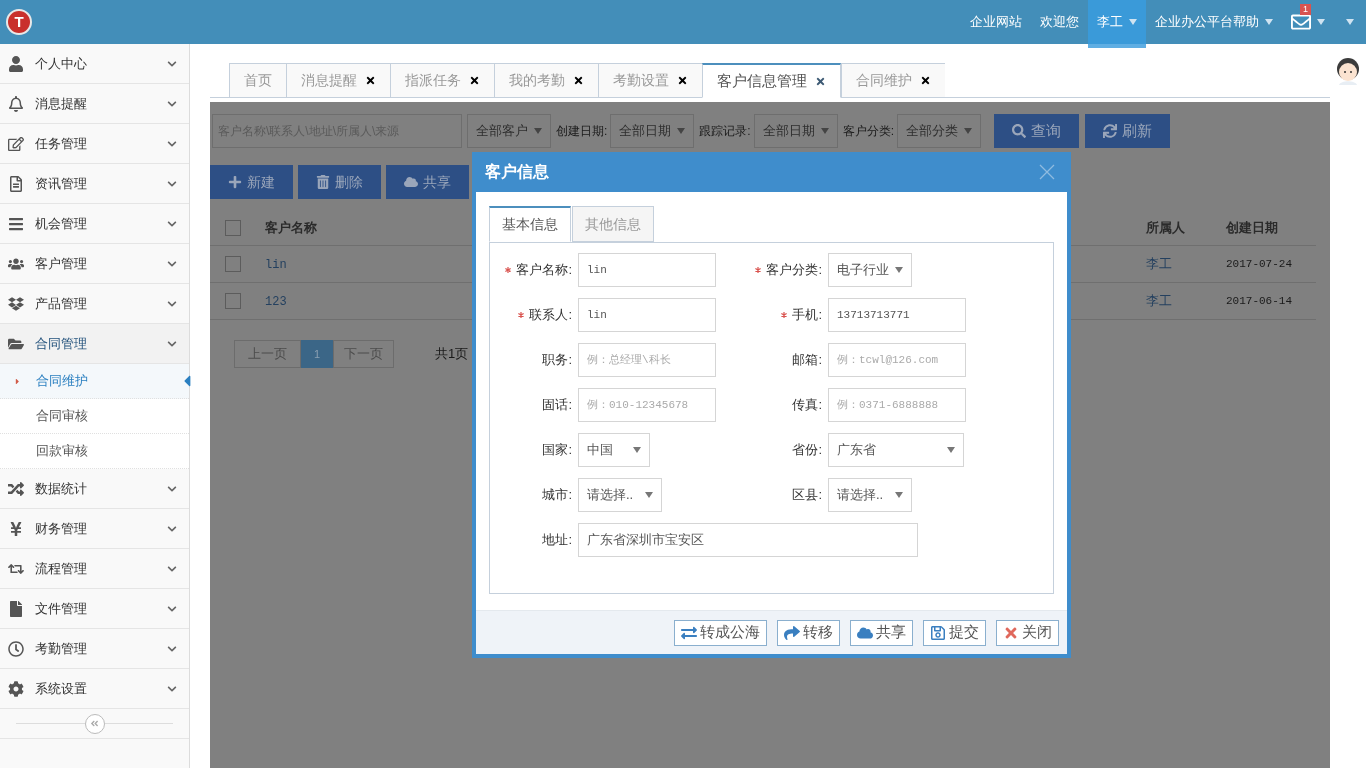  Describe the element at coordinates (557, 540) in the screenshot. I see `field-label: 地址:` at that location.